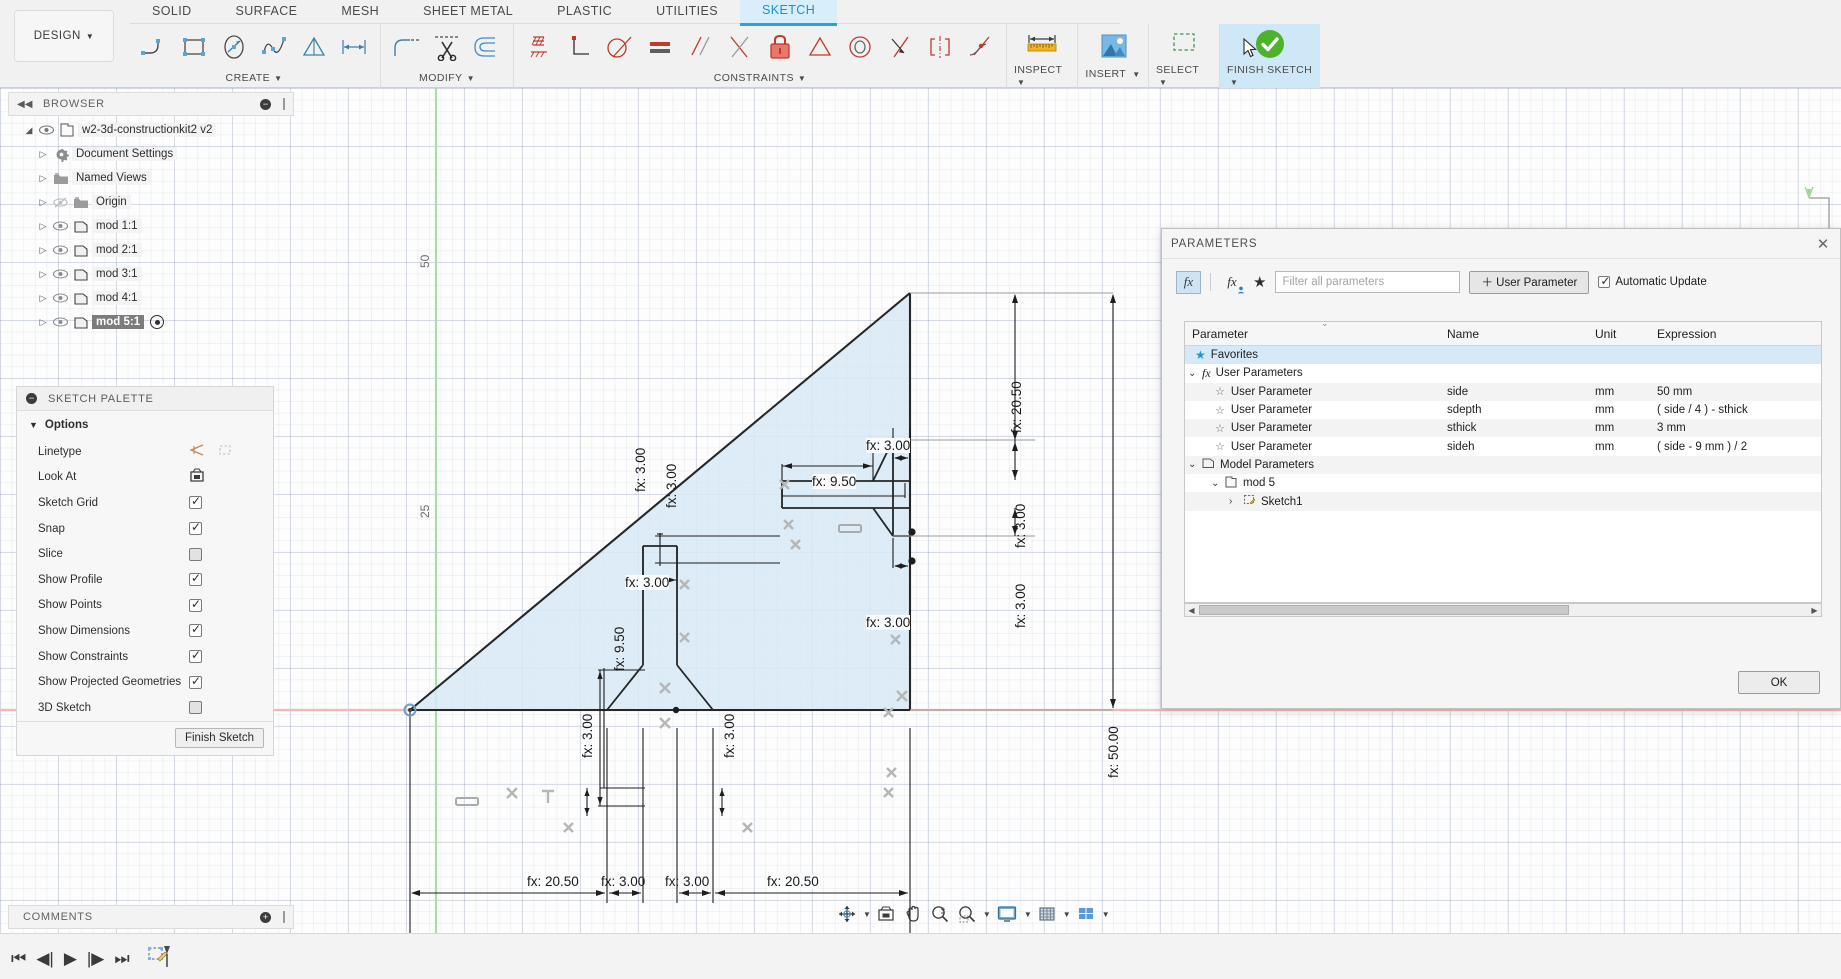  What do you see at coordinates (888, 445) in the screenshot?
I see `dim-notch-depth-top: fx: 3.00` at bounding box center [888, 445].